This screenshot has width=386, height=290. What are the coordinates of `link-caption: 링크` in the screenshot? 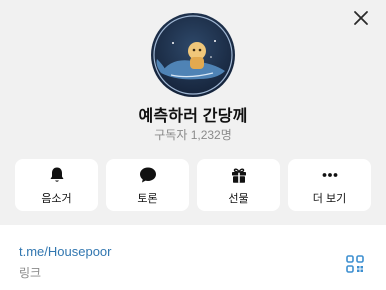 It's located at (30, 273).